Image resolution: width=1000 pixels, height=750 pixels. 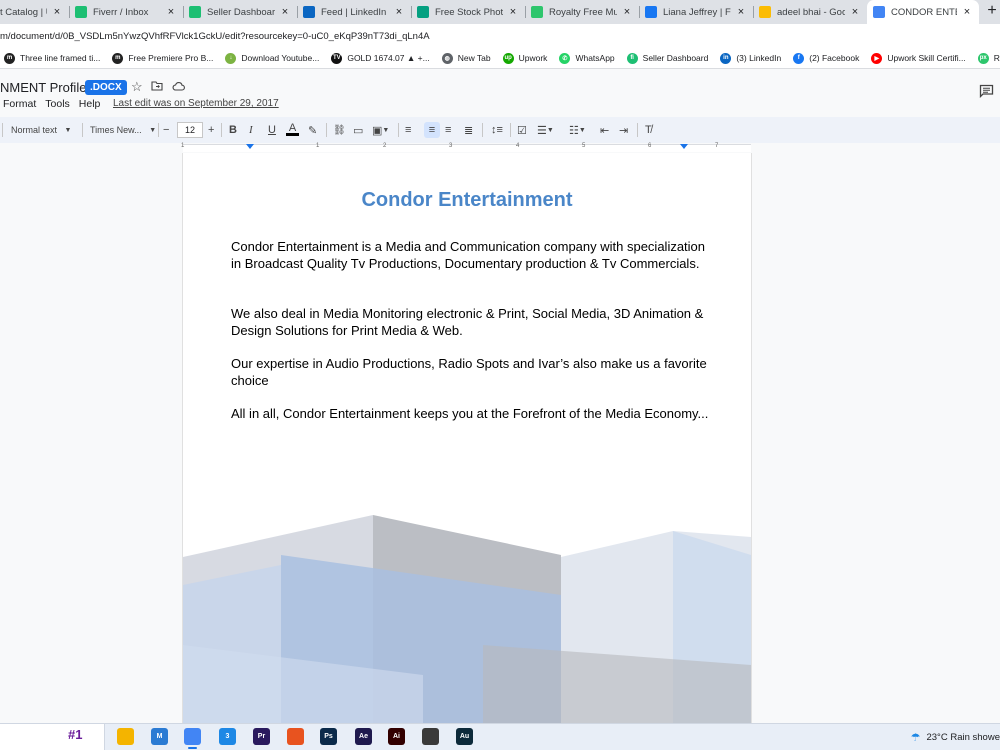 I want to click on last-edit-link: Last edit was on September 29, 2017, so click(x=196, y=103).